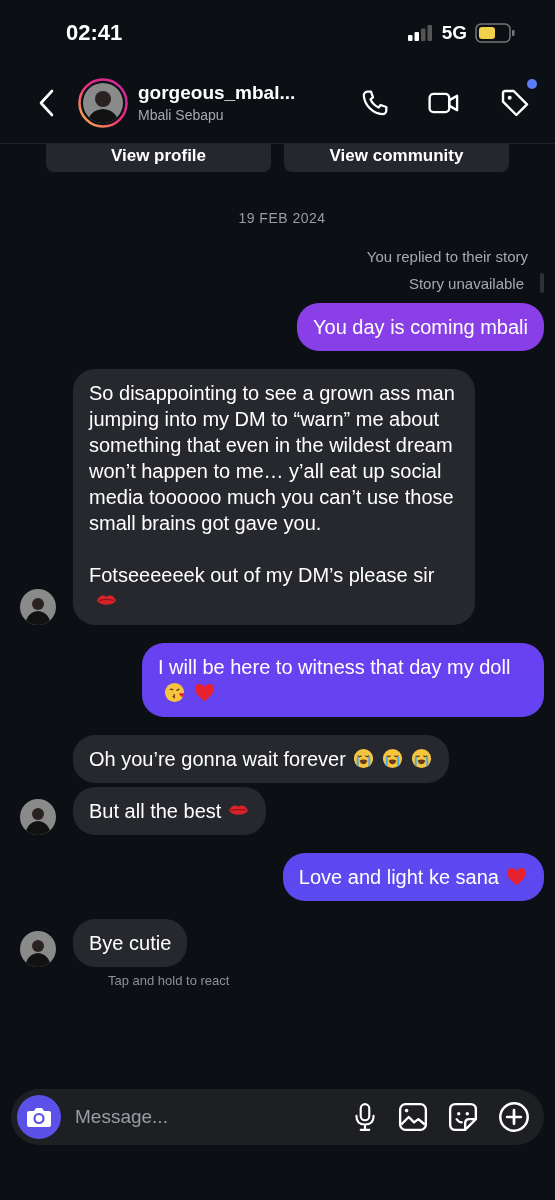 This screenshot has height=1200, width=555. What do you see at coordinates (282, 218) in the screenshot?
I see `date-separator: 19 FEB 2024` at bounding box center [282, 218].